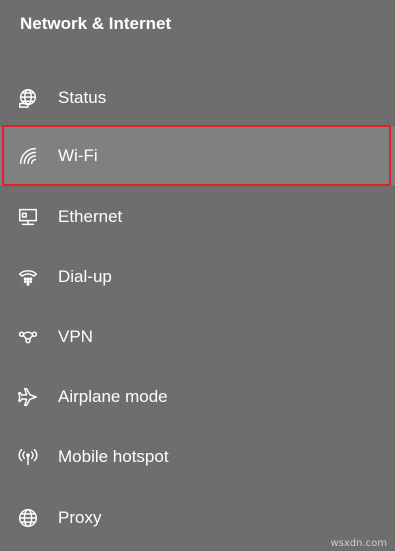  What do you see at coordinates (113, 456) in the screenshot?
I see `nav-item-label: Mobile hotspot` at bounding box center [113, 456].